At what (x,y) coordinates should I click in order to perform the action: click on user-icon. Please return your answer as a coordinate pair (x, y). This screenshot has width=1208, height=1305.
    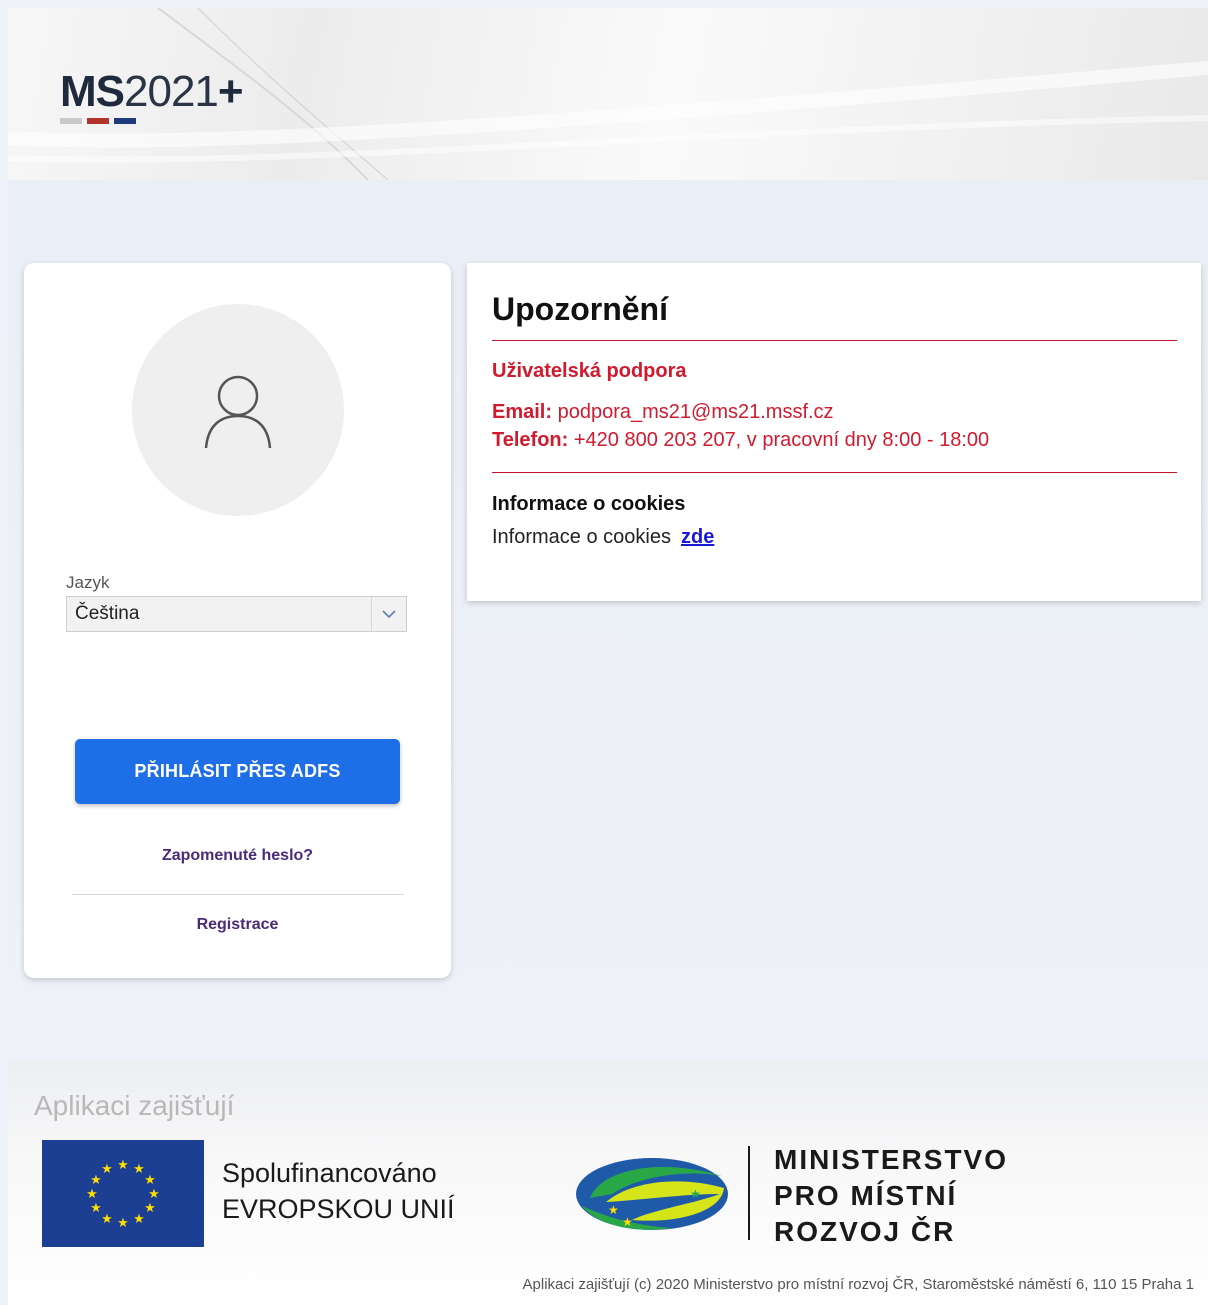
    Looking at the image, I should click on (238, 411).